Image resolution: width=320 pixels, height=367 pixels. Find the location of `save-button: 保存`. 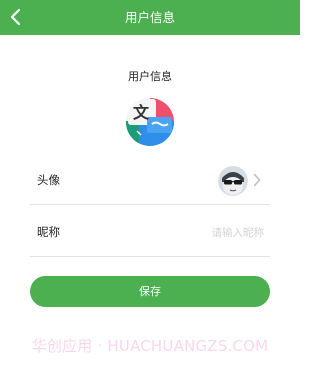

save-button: 保存 is located at coordinates (150, 291).